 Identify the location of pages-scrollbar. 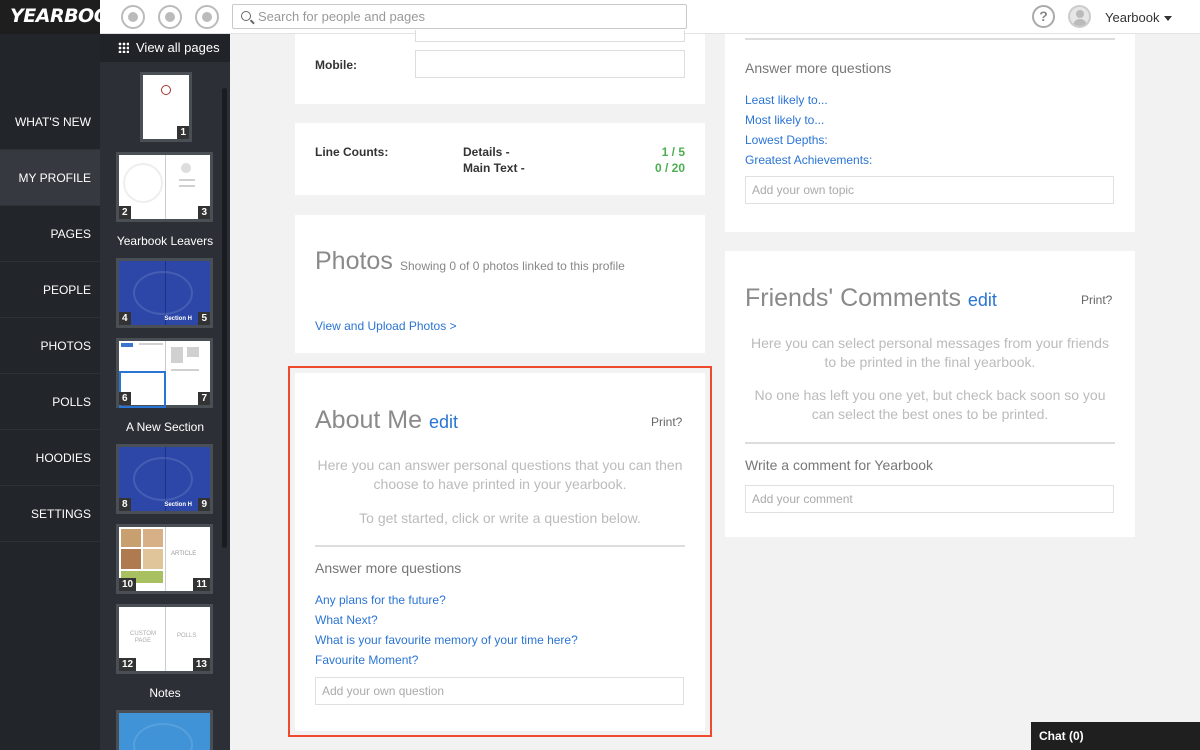
(224, 318).